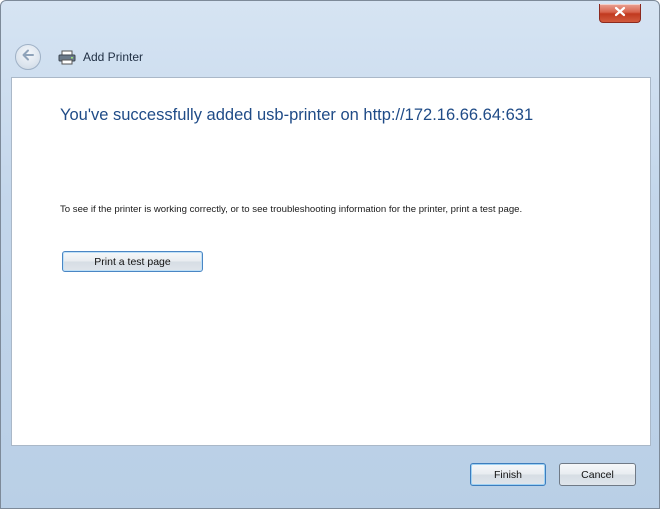  What do you see at coordinates (330, 476) in the screenshot?
I see `wizard-footer: Finish Cancel` at bounding box center [330, 476].